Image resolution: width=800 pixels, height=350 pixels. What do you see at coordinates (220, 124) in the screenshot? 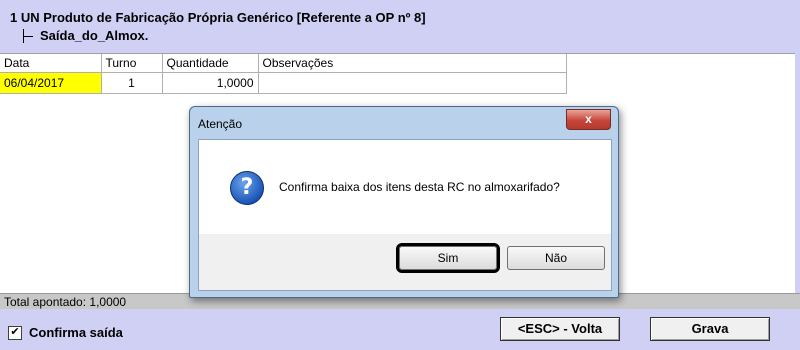
I see `dialog-title: Atenção` at bounding box center [220, 124].